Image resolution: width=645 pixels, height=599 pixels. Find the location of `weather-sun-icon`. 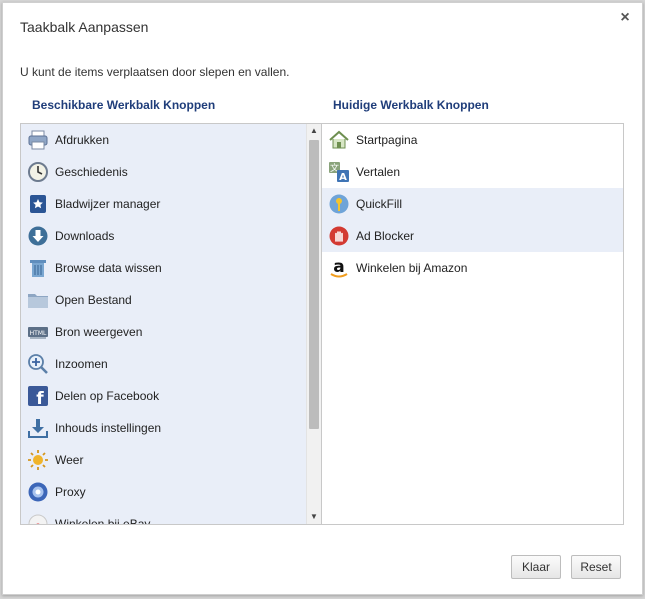

weather-sun-icon is located at coordinates (38, 460).